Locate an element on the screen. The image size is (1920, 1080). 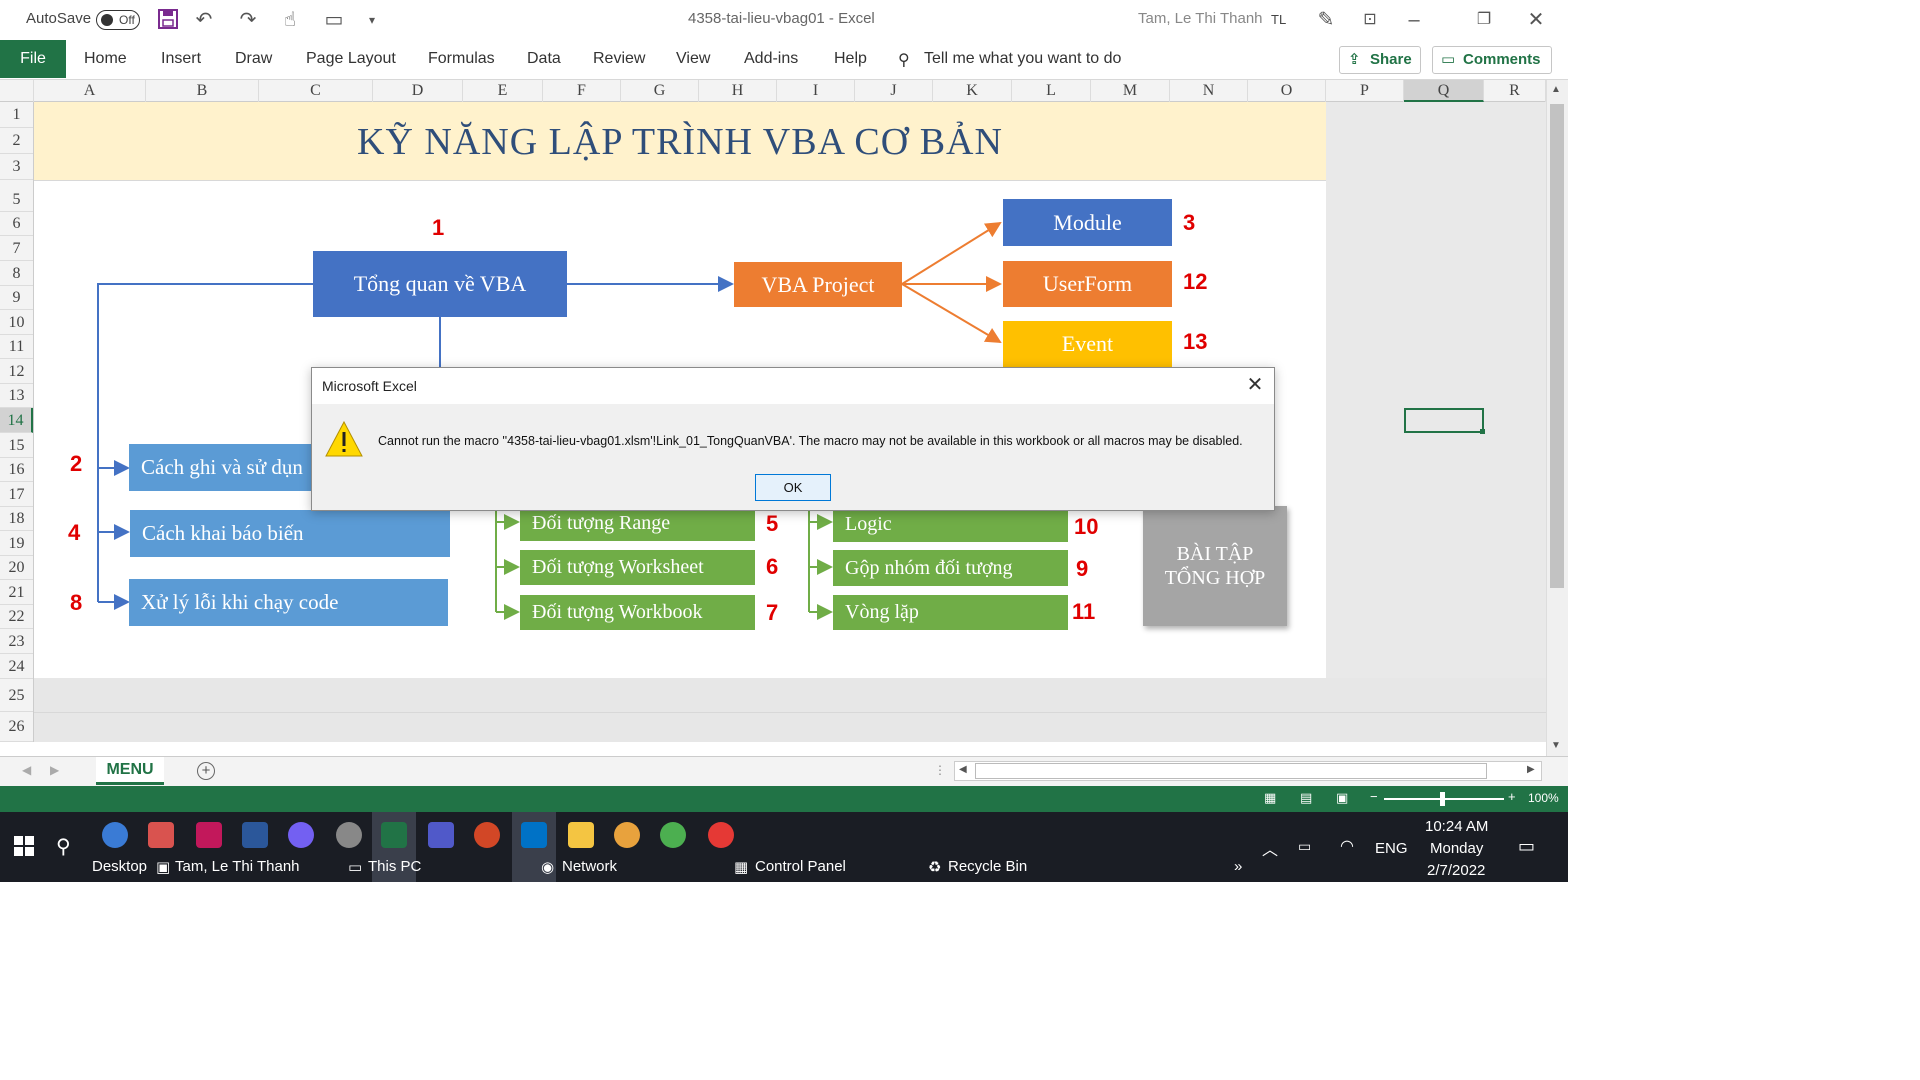
customize-toolbar-icon: ▾ is located at coordinates (372, 20).